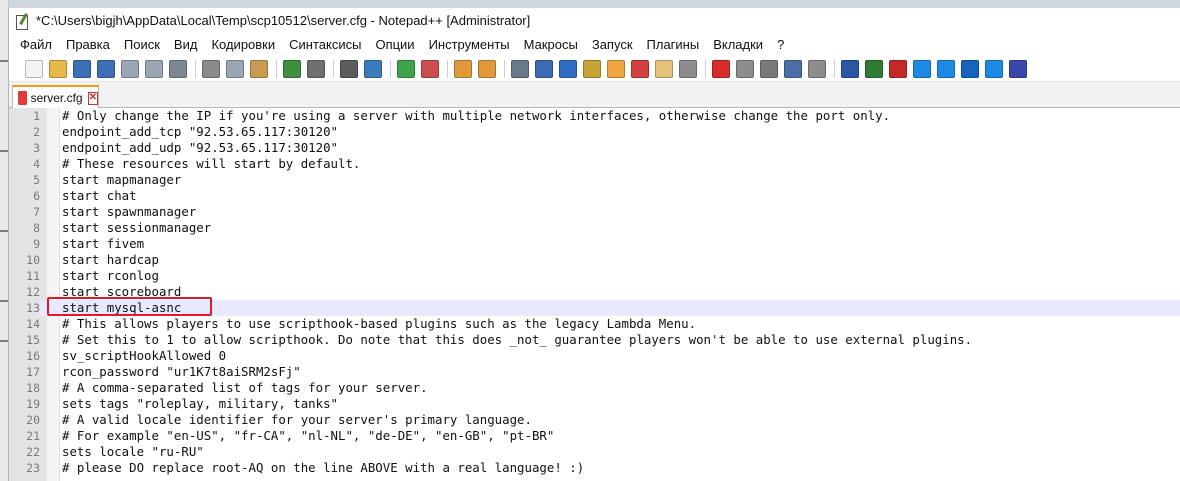  What do you see at coordinates (520, 69) in the screenshot?
I see `word-wrap-icon` at bounding box center [520, 69].